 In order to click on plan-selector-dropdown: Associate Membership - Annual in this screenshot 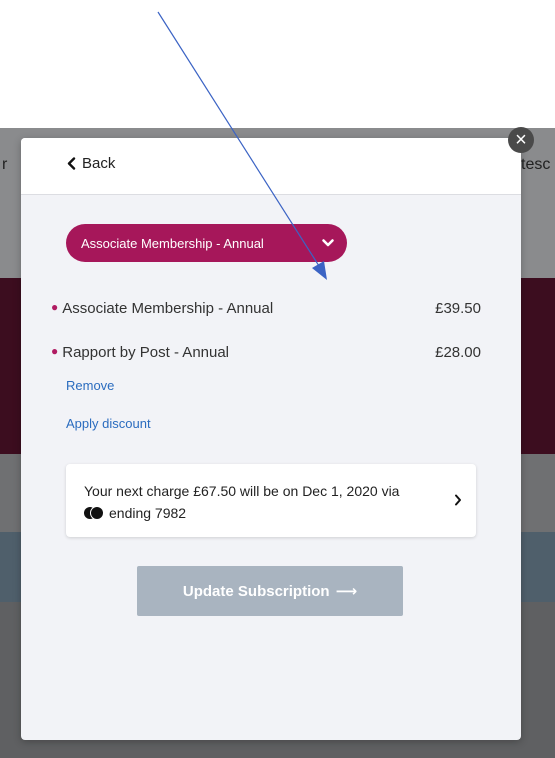, I will do `click(206, 243)`.